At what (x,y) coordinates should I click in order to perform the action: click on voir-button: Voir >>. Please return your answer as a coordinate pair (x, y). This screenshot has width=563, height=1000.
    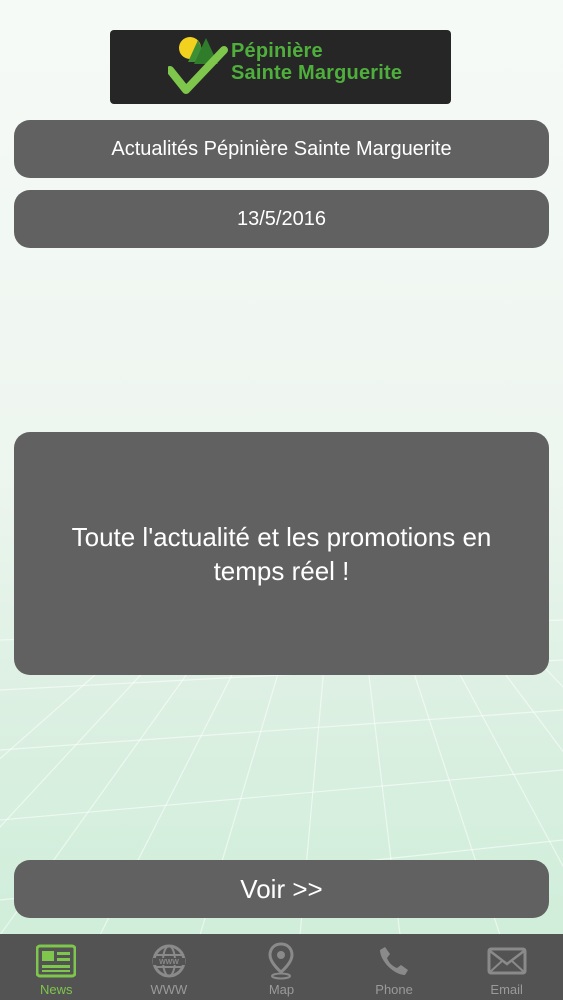
    Looking at the image, I should click on (281, 889).